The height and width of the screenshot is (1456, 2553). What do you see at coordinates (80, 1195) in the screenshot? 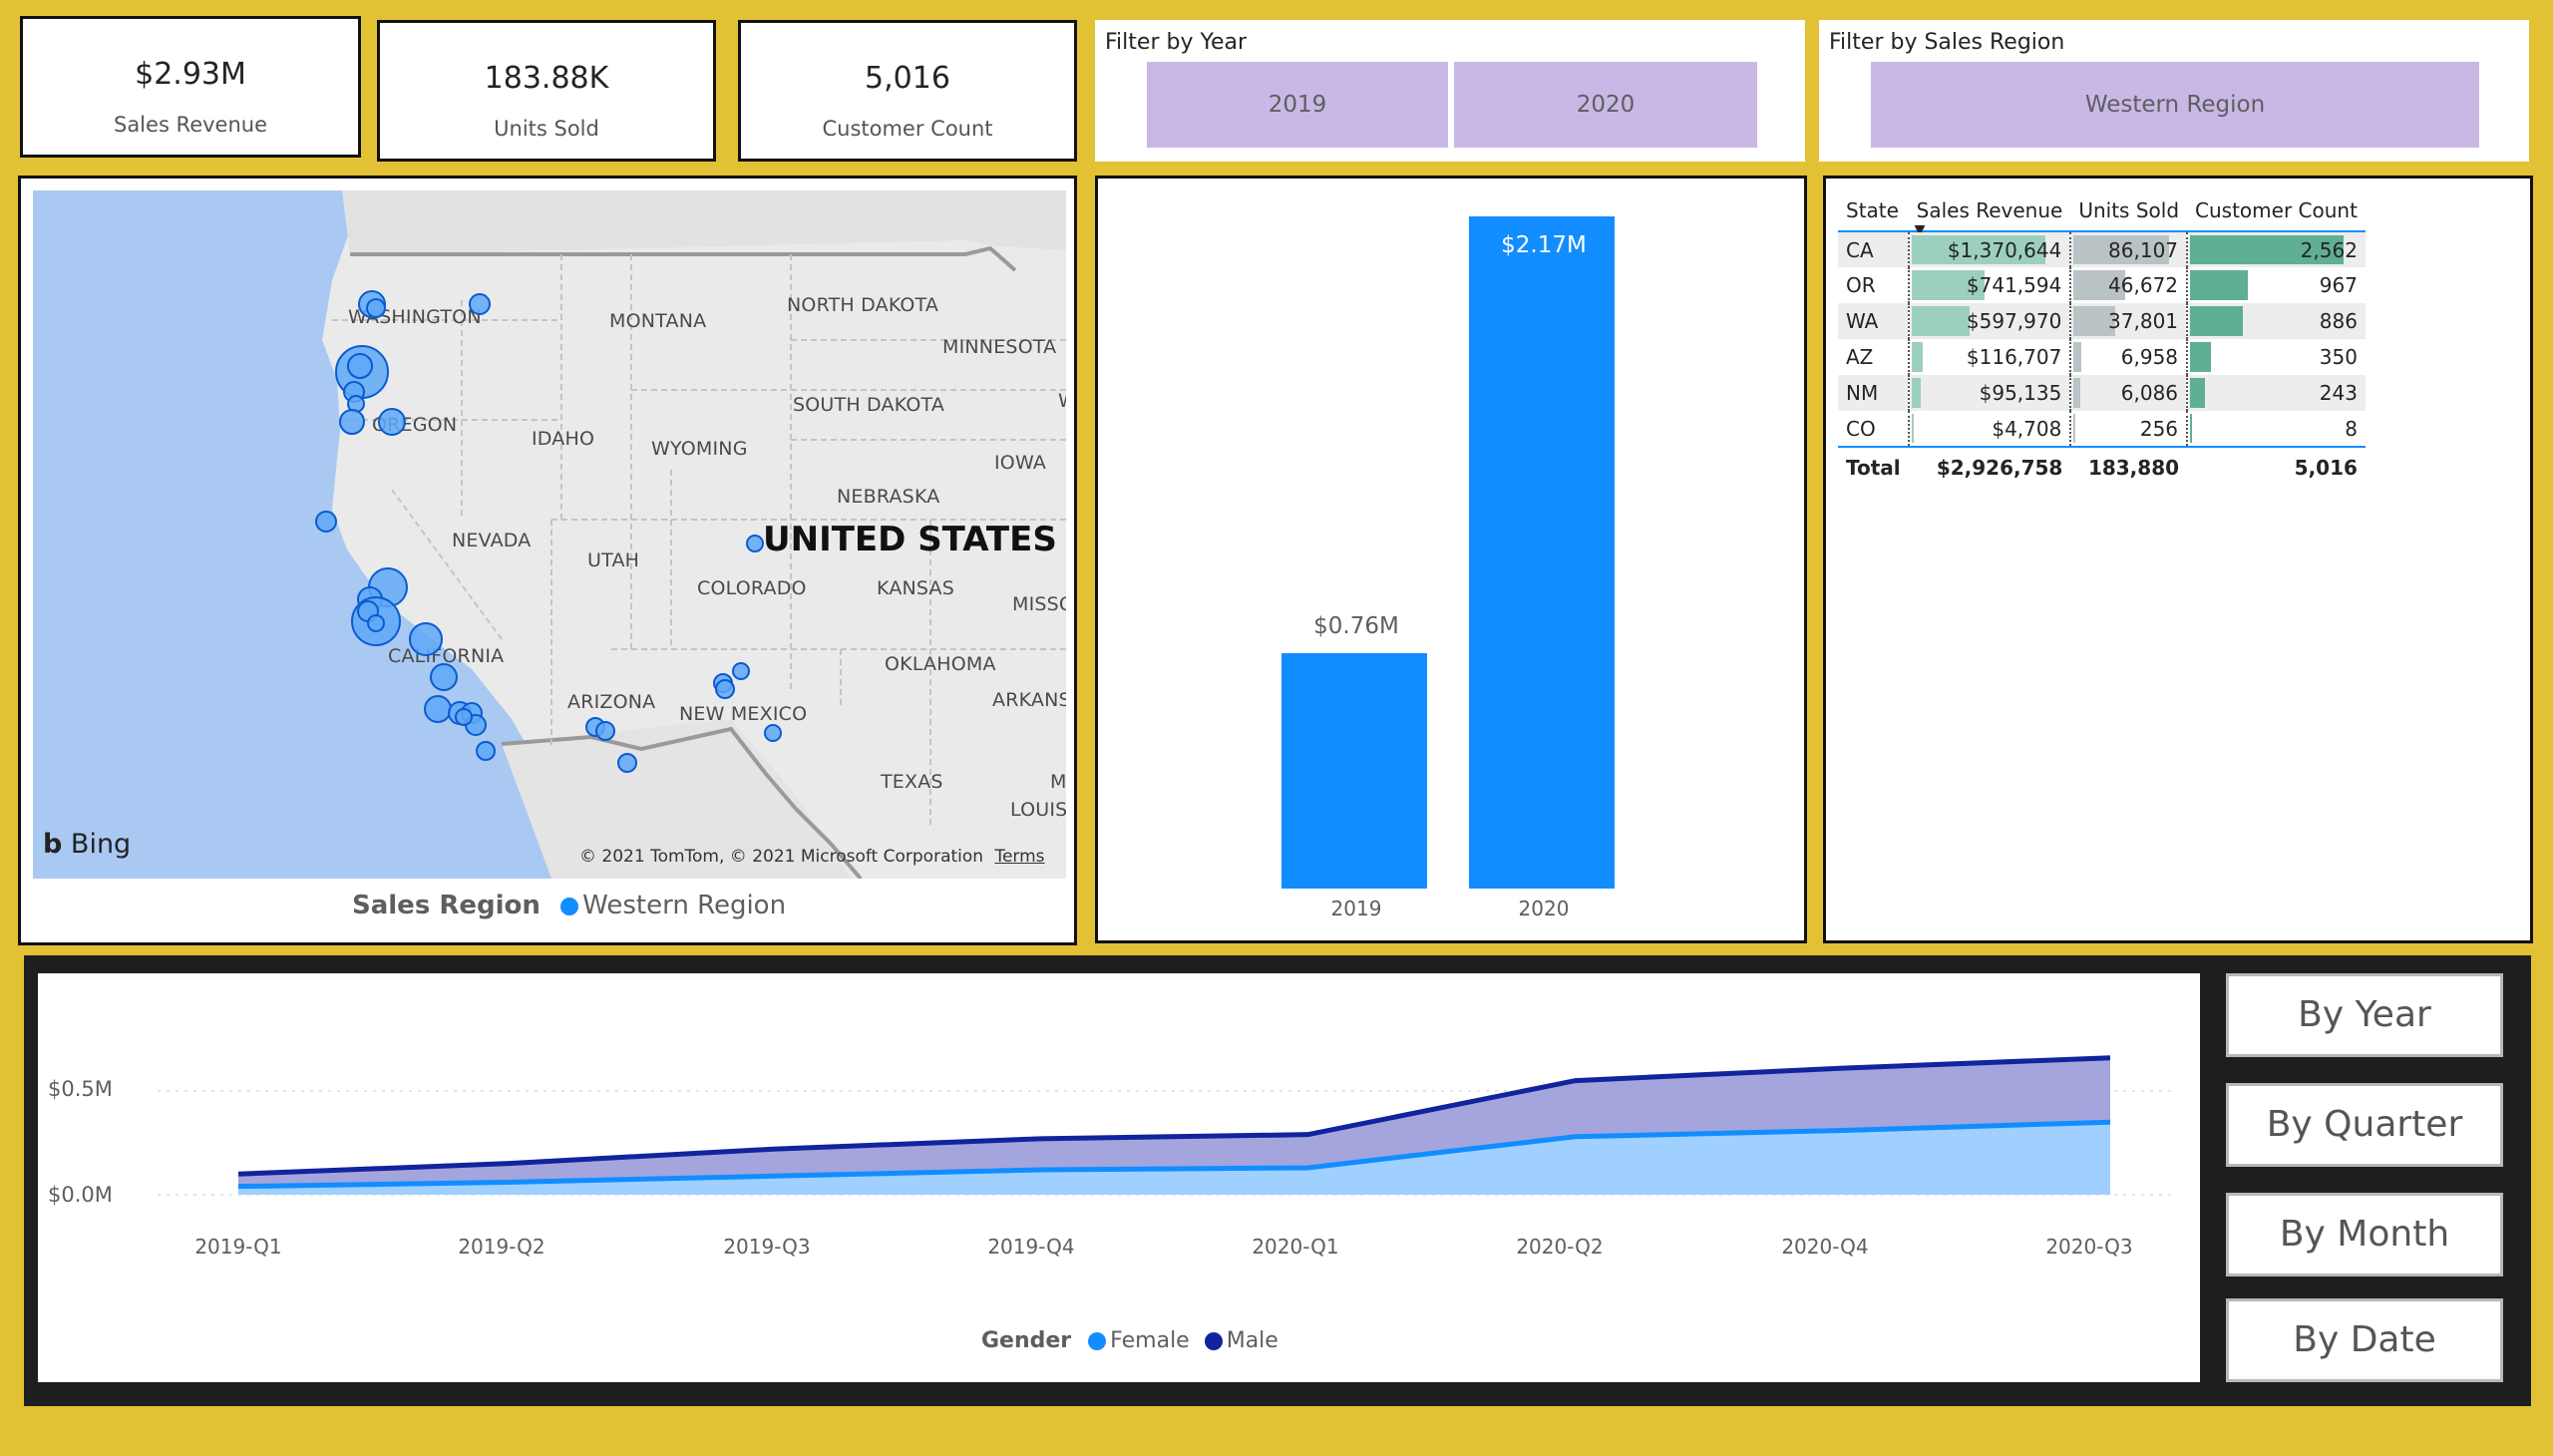
I see `y-axis-tick-0-0m: $0.0M` at bounding box center [80, 1195].